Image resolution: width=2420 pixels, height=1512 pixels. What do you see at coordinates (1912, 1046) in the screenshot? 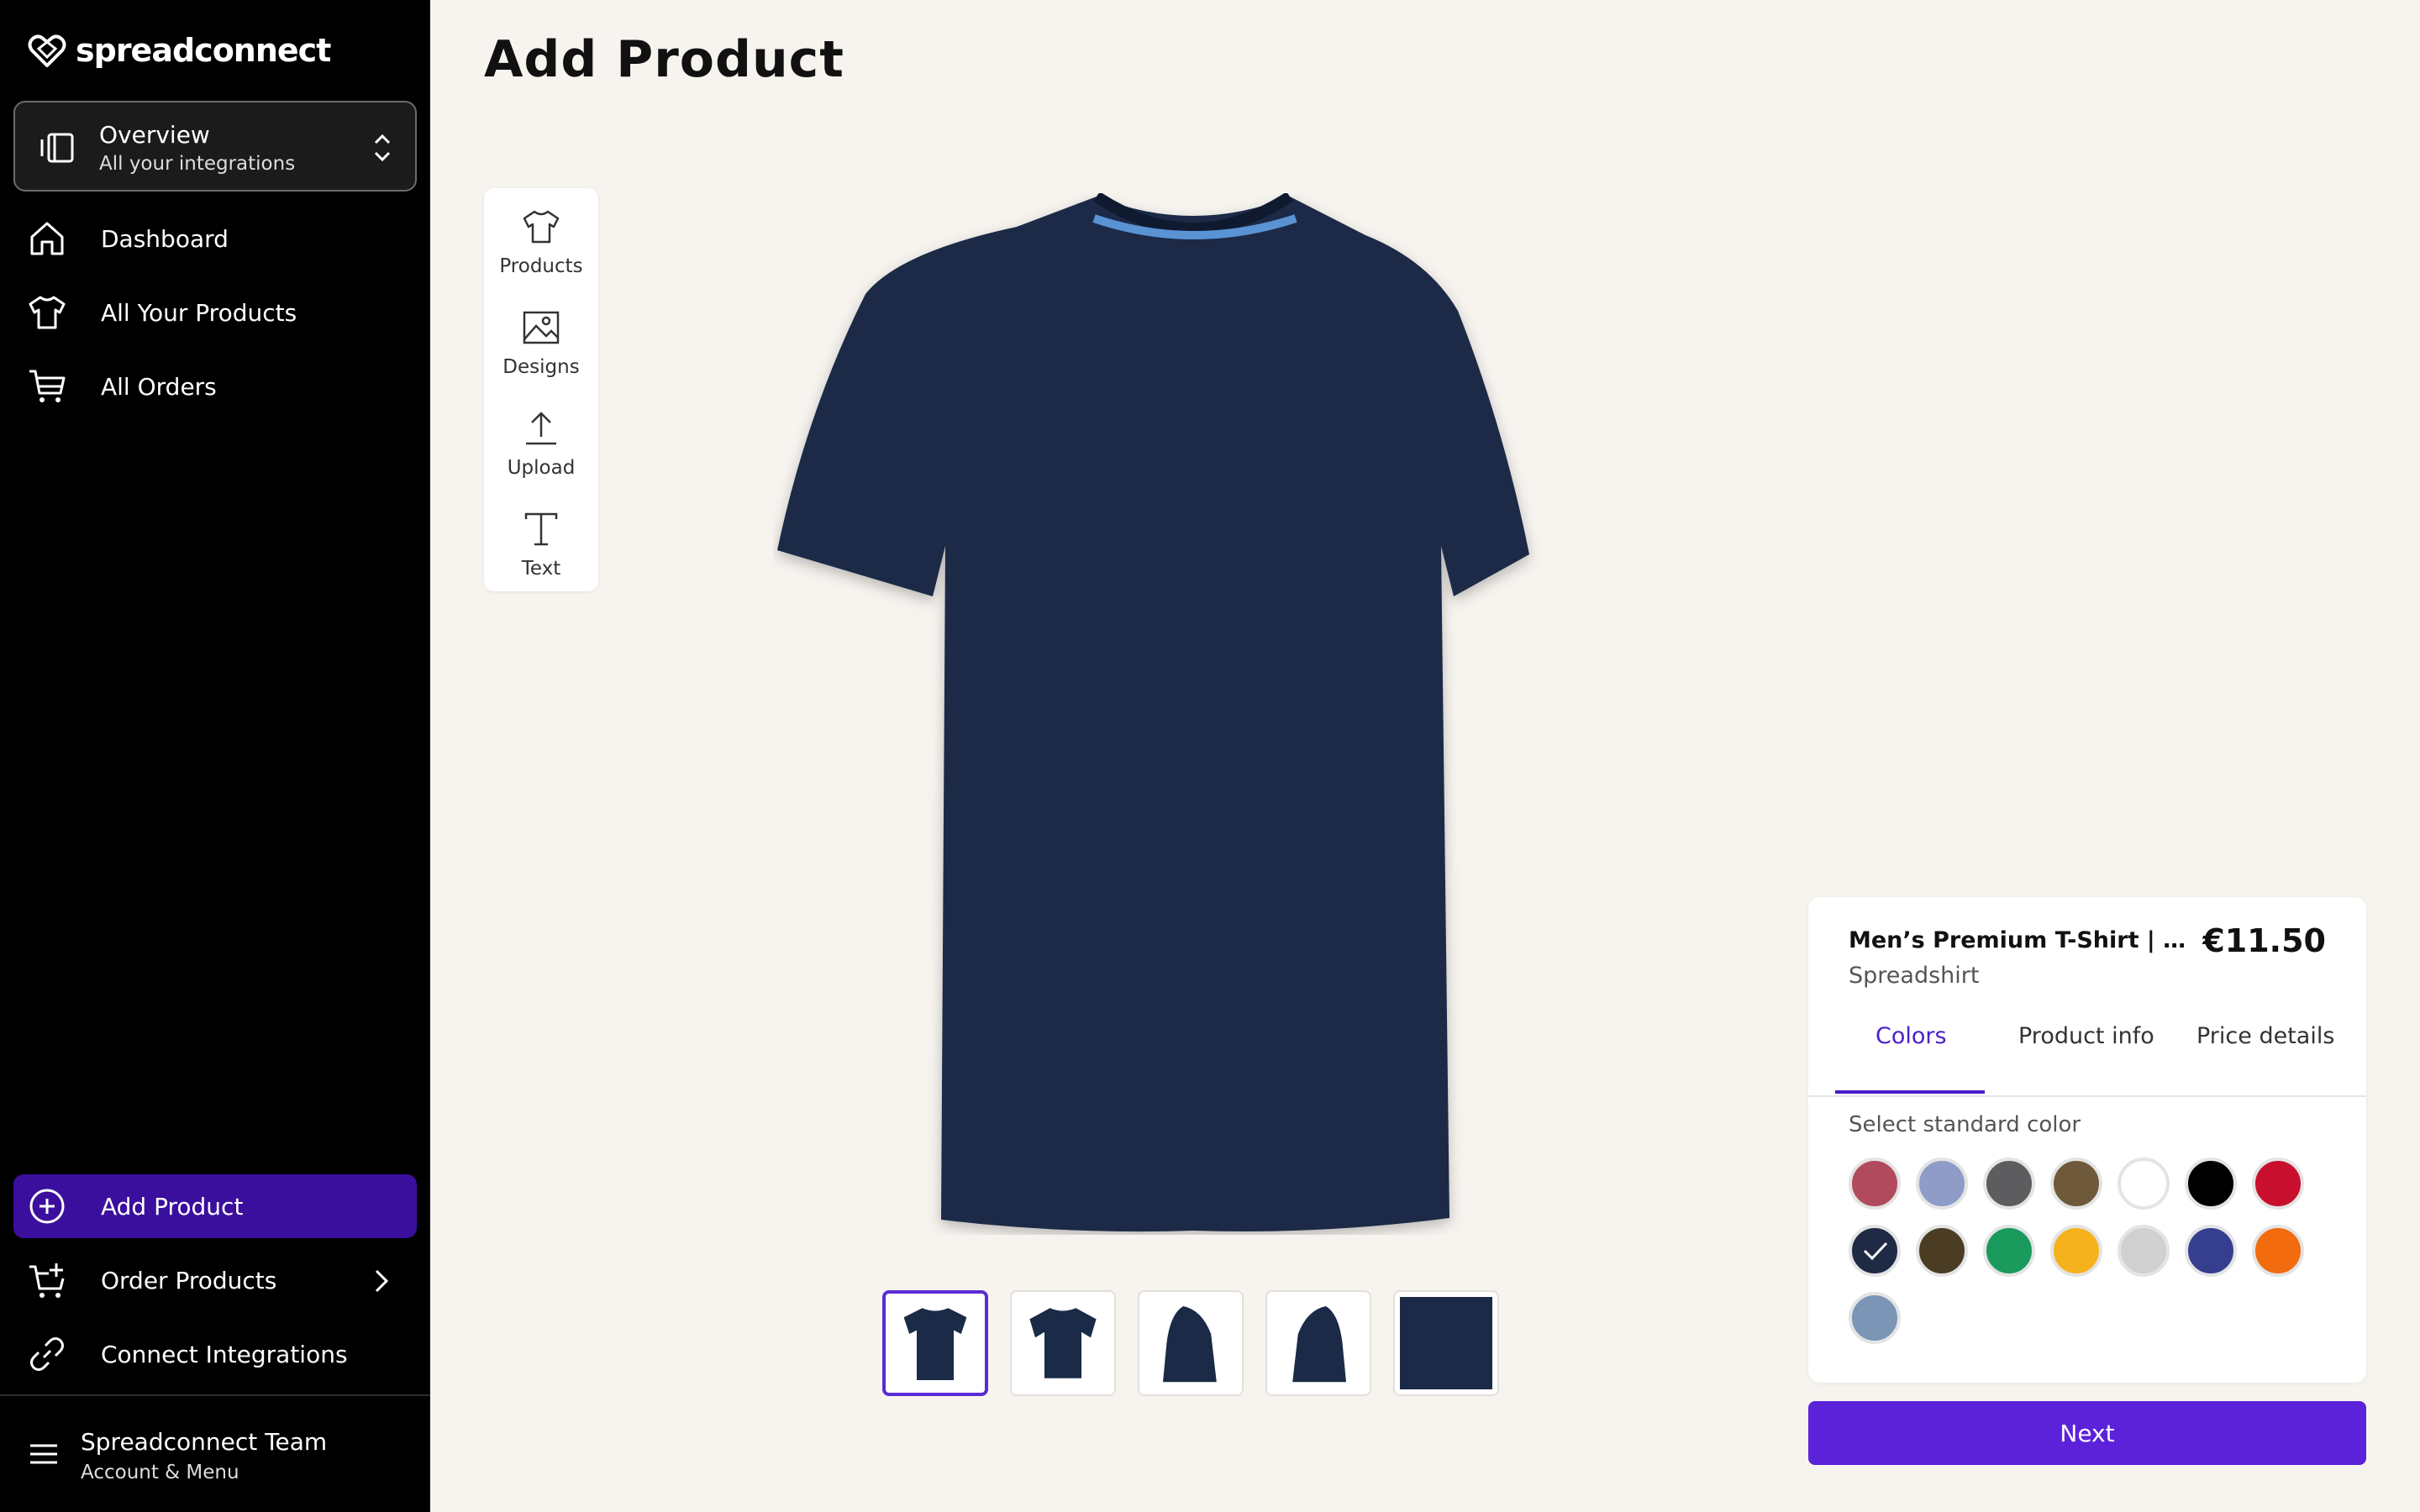
I see `tab-colors: Colors` at bounding box center [1912, 1046].